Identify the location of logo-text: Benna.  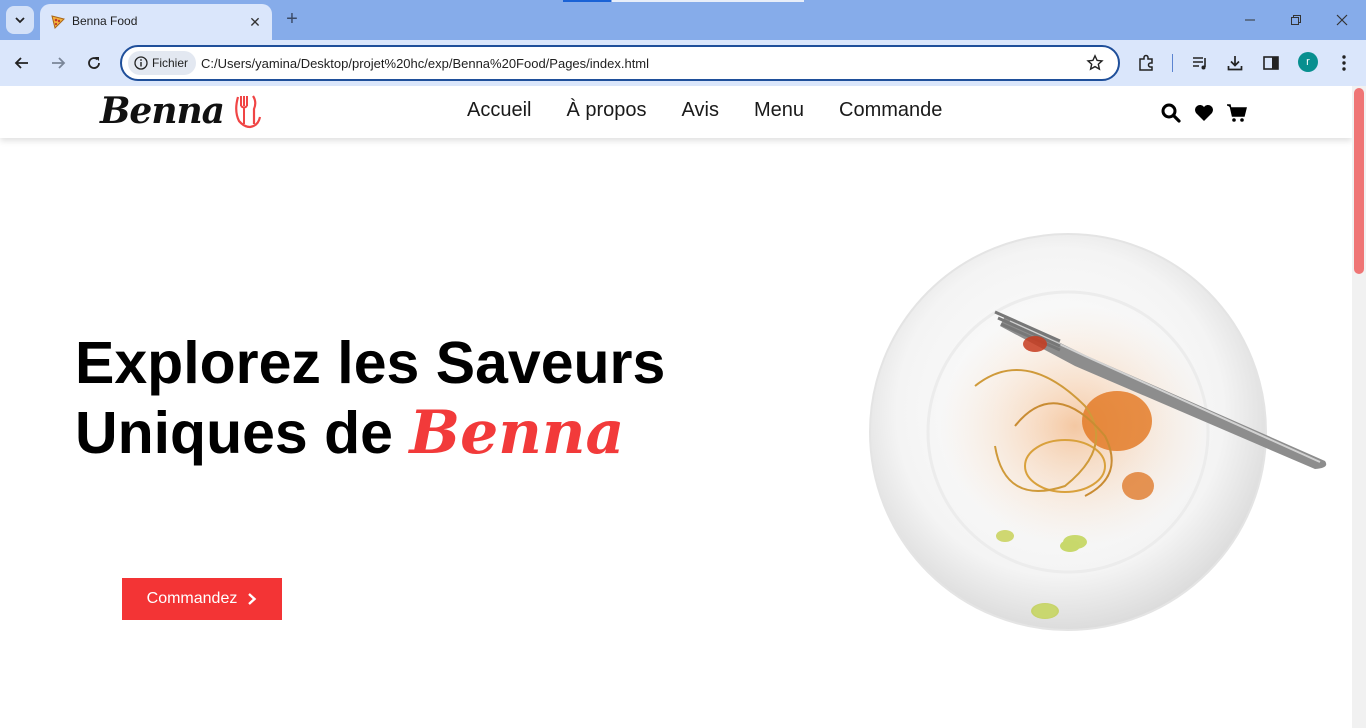
(162, 111).